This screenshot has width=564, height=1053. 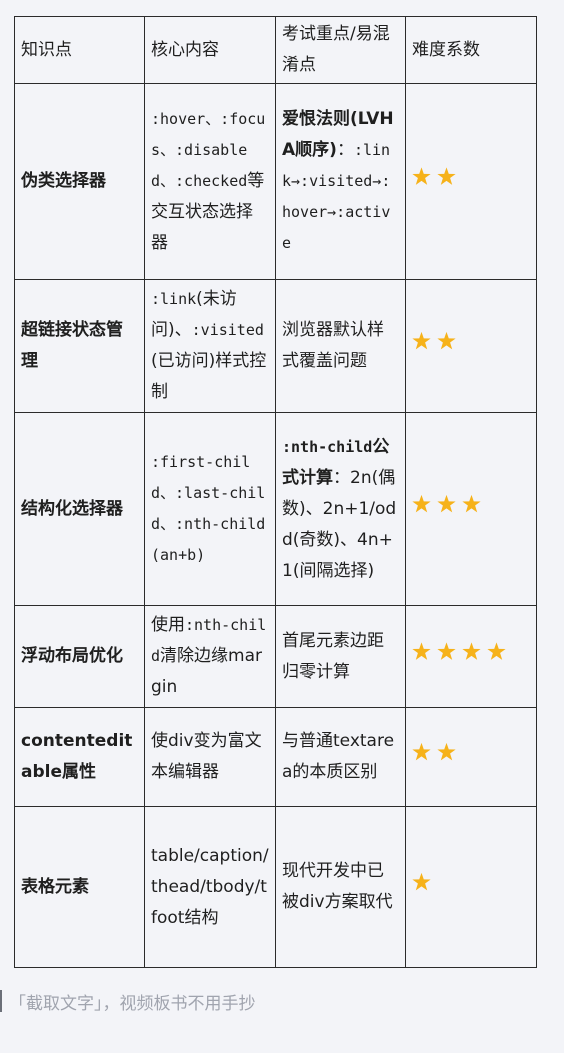 I want to click on capture-text-label: 「截取文字」，视频板书不用手抄, so click(x=132, y=1001).